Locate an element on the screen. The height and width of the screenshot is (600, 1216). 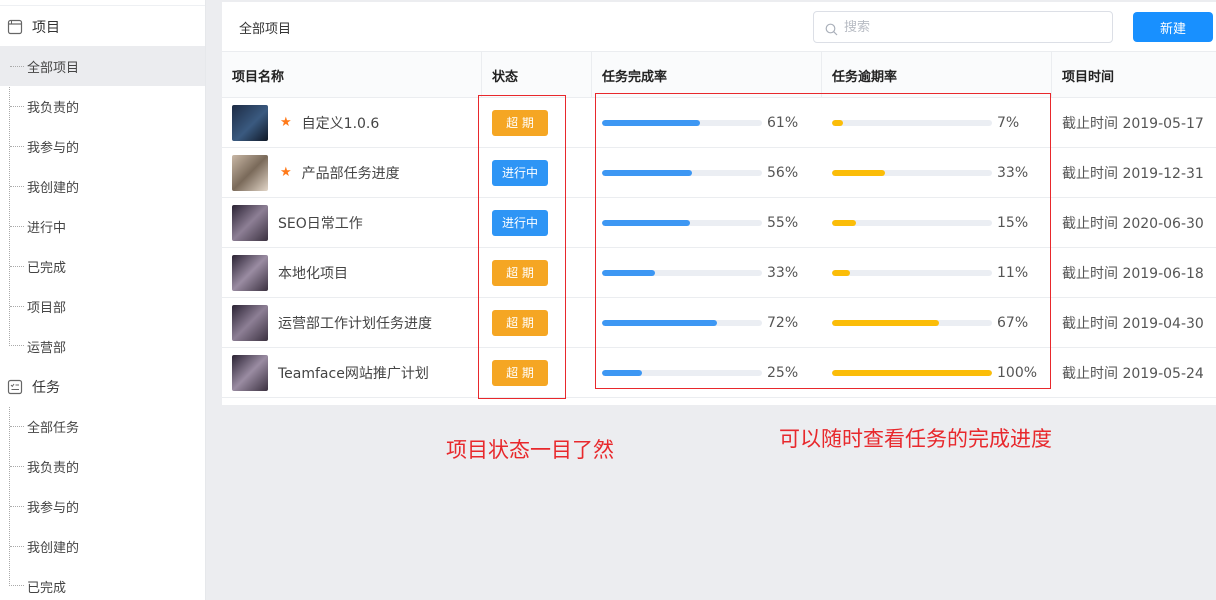
deadline-date: 截止时间 2019-12-31 is located at coordinates (1133, 173).